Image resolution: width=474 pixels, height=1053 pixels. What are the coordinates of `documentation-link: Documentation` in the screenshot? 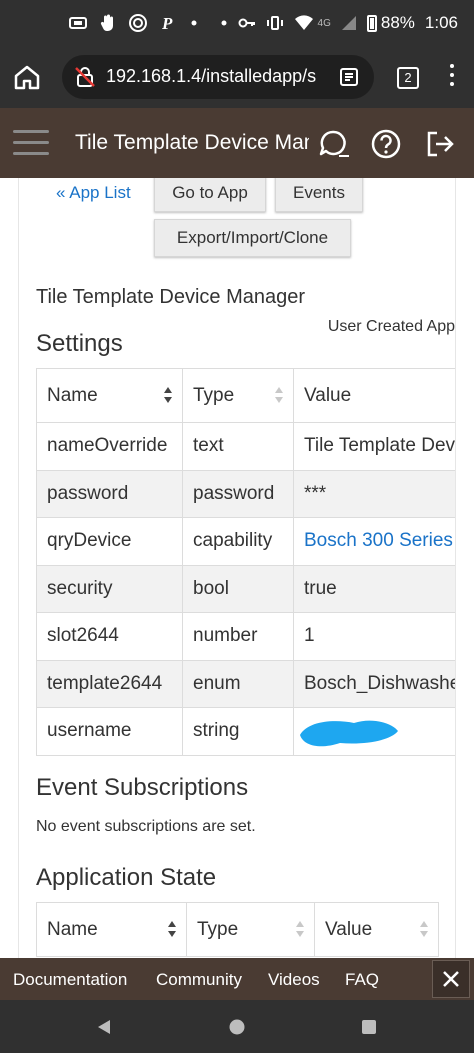 It's located at (70, 980).